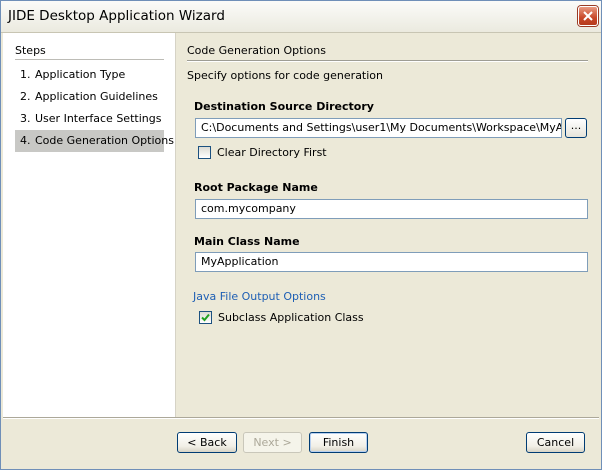 The width and height of the screenshot is (602, 470). I want to click on page-description: Specify options for code generation, so click(285, 75).